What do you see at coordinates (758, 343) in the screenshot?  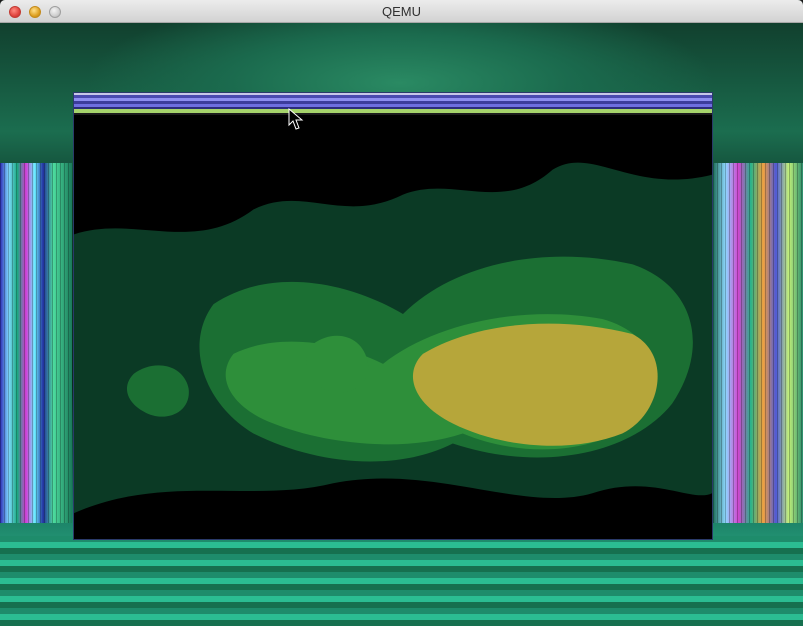 I see `glitch-band-right` at bounding box center [758, 343].